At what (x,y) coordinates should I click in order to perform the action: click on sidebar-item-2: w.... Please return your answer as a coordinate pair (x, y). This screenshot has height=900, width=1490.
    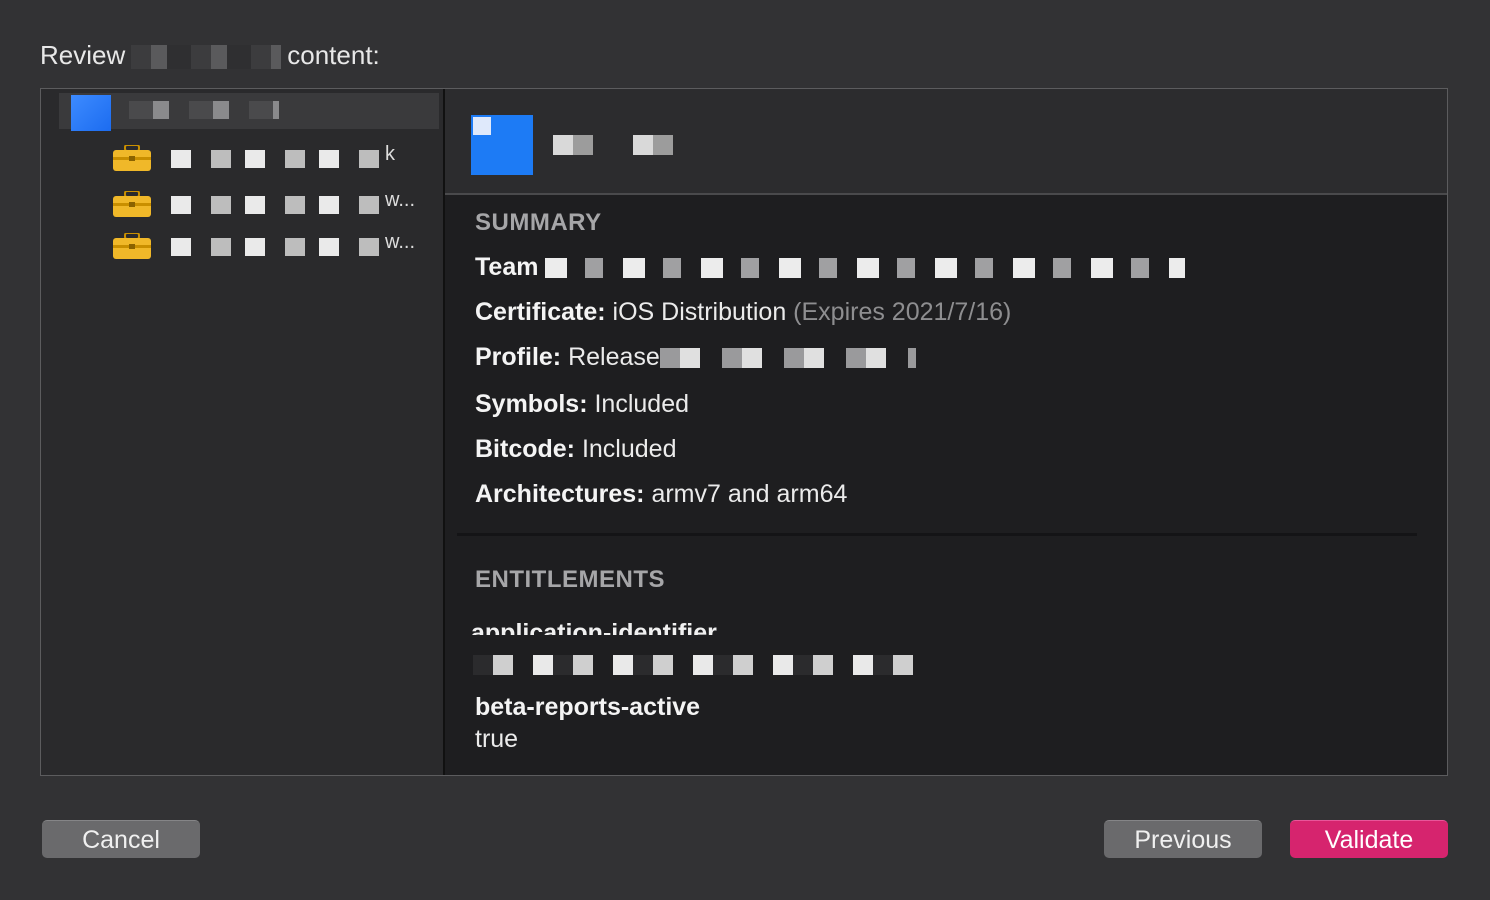
    Looking at the image, I should click on (273, 204).